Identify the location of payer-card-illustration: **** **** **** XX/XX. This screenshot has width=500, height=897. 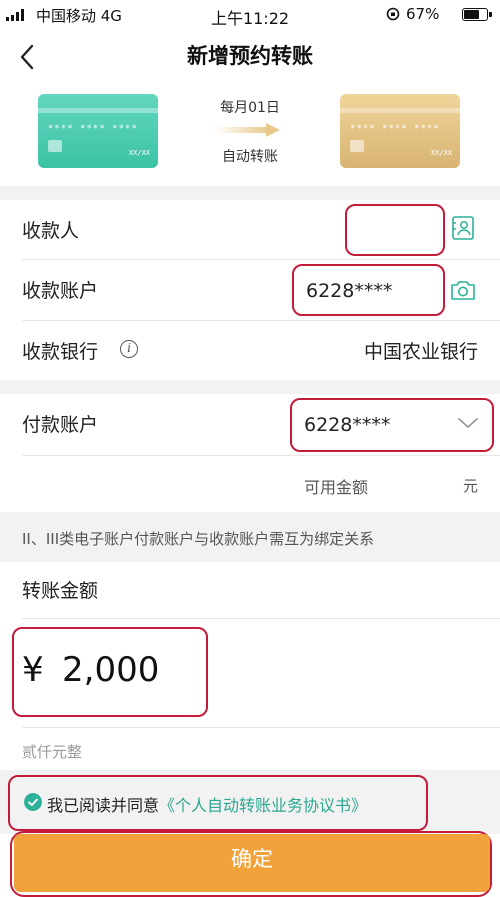
(98, 131).